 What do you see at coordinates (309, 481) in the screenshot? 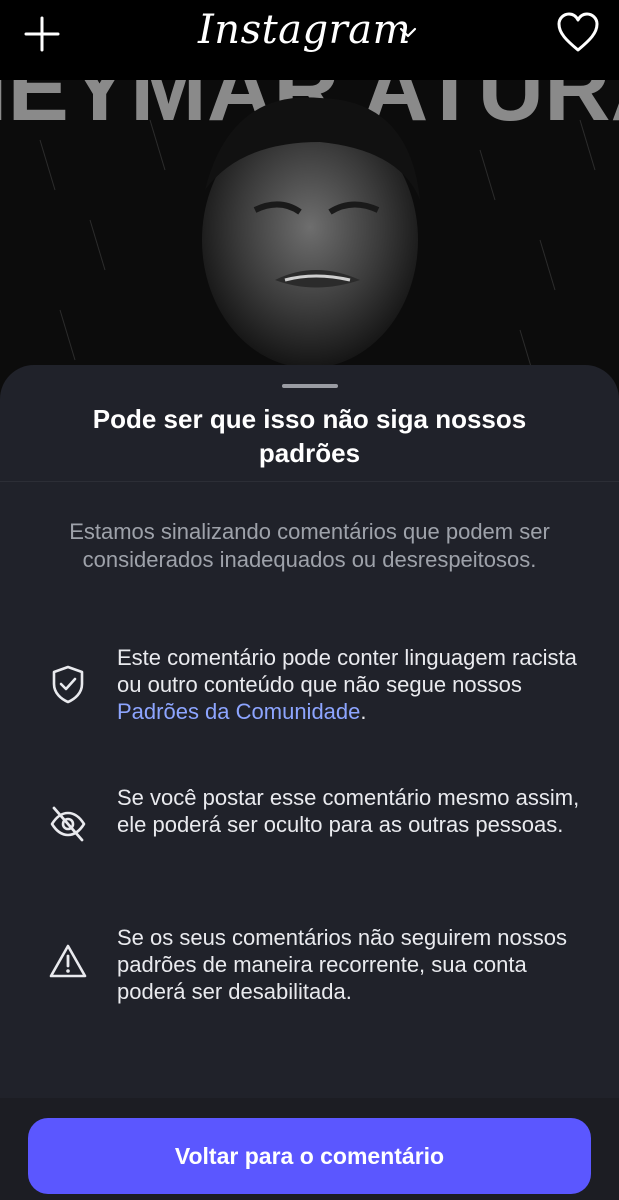
I see `divider` at bounding box center [309, 481].